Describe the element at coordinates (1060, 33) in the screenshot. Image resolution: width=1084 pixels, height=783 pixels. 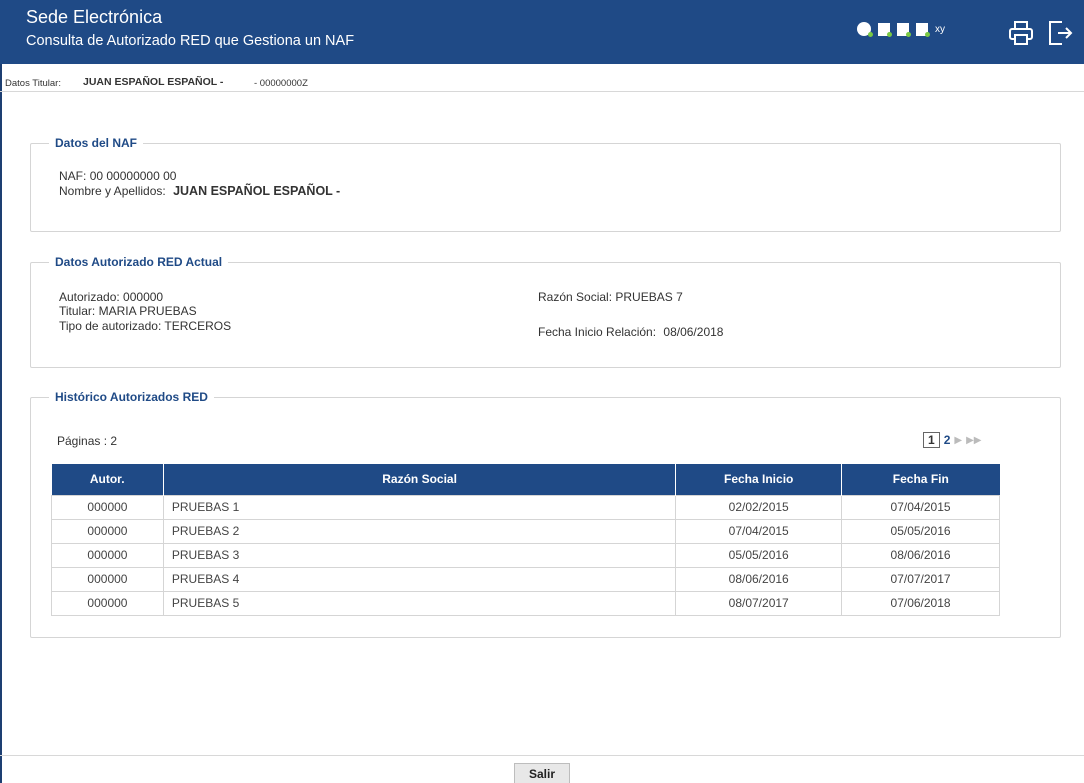
I see `logout-icon` at that location.